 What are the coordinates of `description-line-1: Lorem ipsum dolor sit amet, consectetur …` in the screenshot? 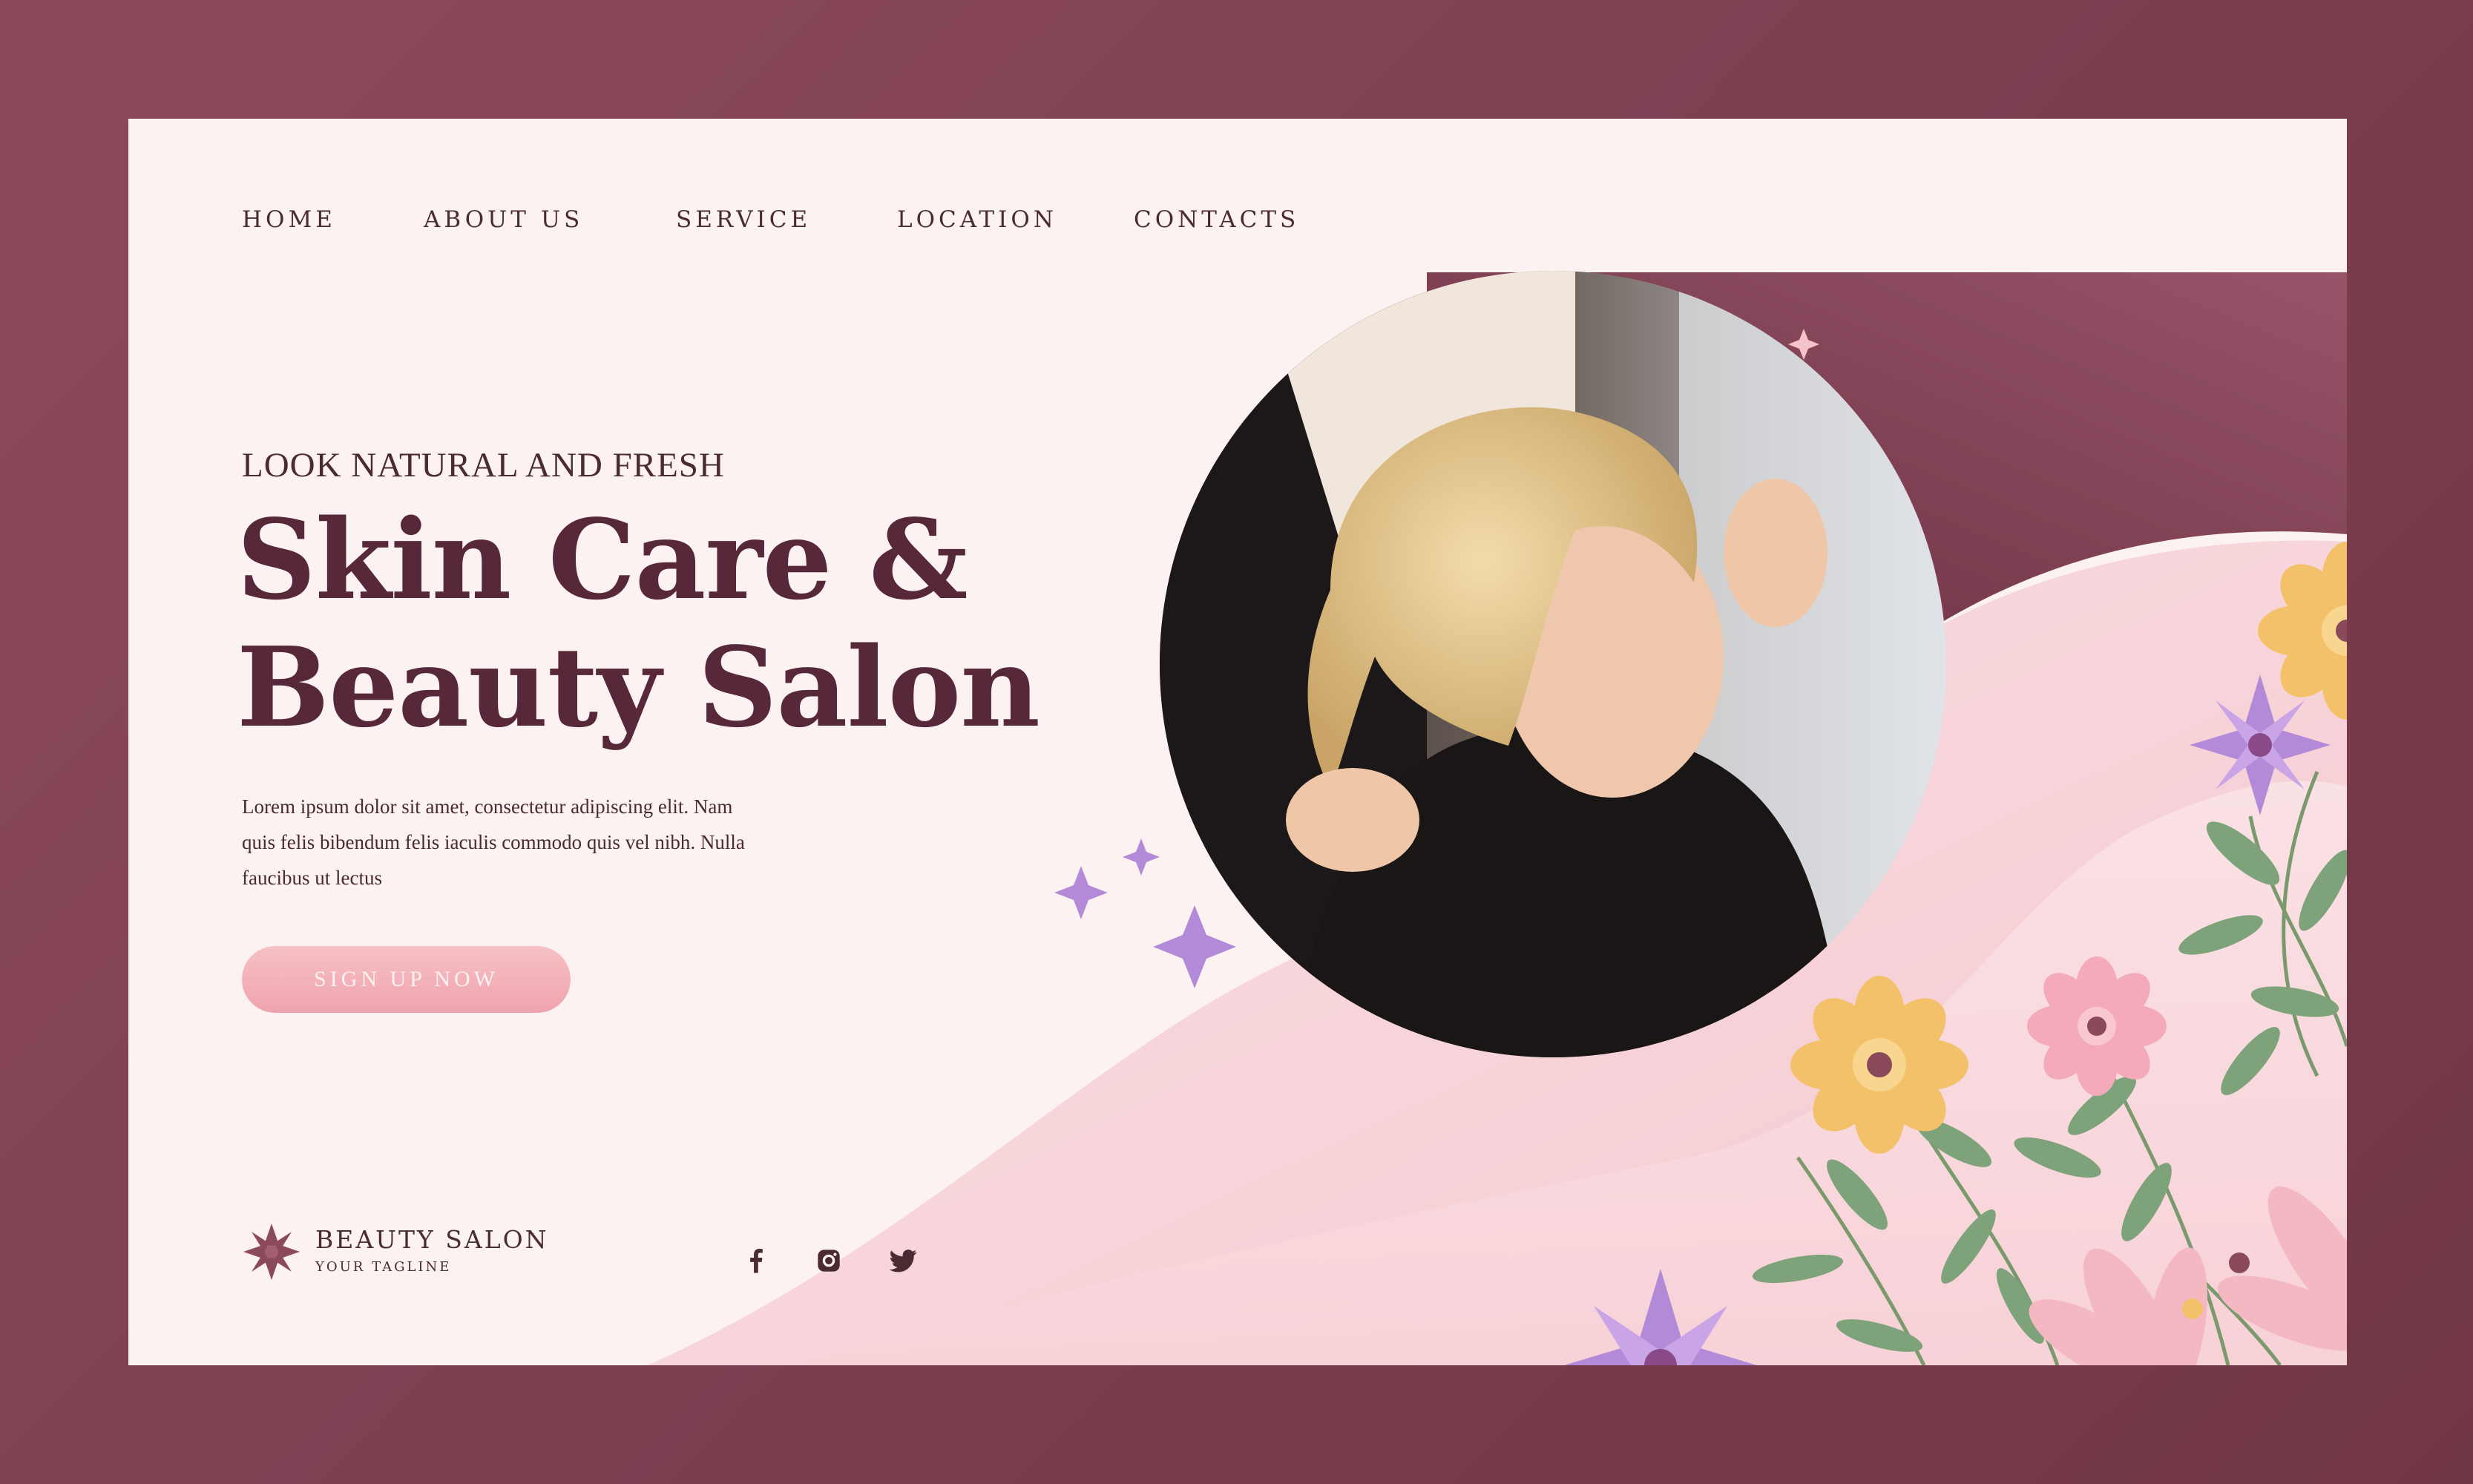 It's located at (488, 806).